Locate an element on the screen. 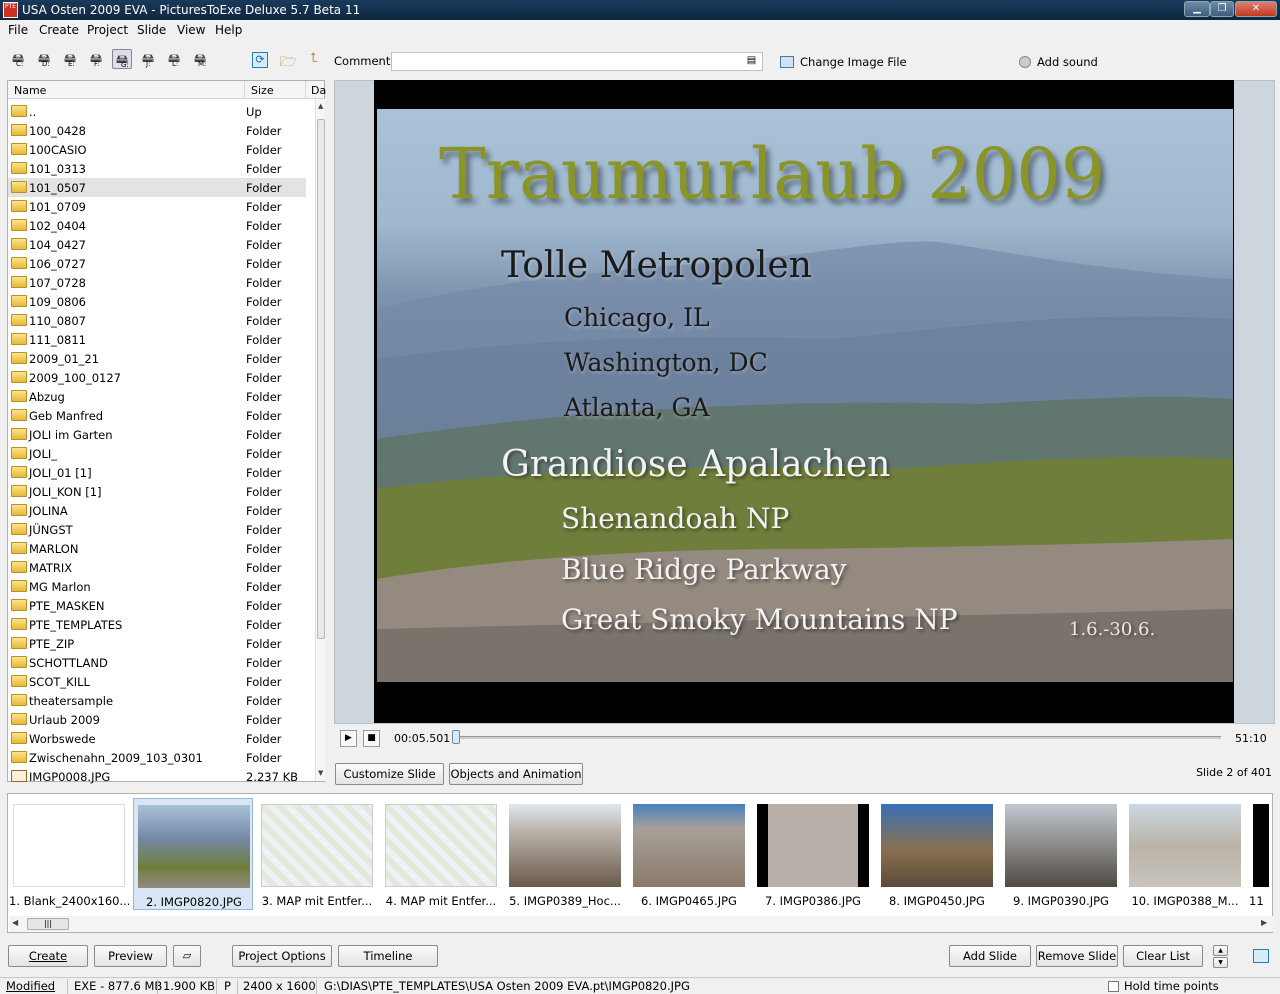 This screenshot has width=1280, height=994. objects-animation-button: Objects and Animation is located at coordinates (516, 774).